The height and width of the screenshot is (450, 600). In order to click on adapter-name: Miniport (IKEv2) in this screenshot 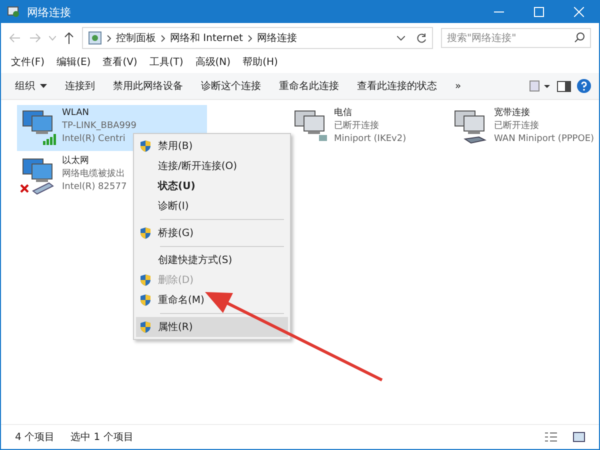, I will do `click(370, 139)`.